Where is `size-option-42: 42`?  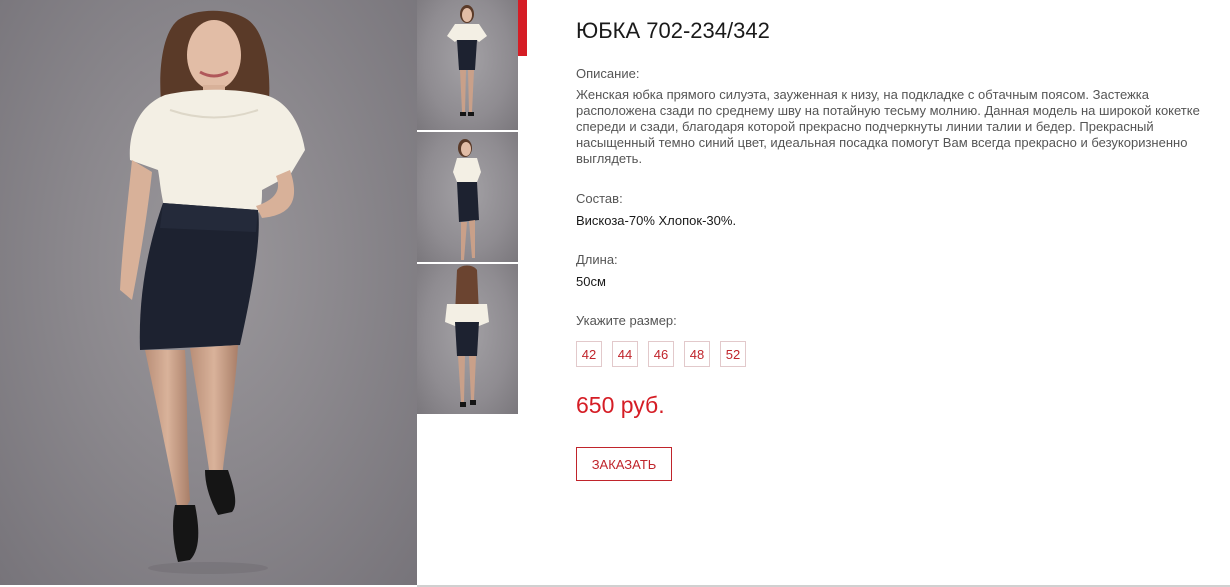 size-option-42: 42 is located at coordinates (589, 354).